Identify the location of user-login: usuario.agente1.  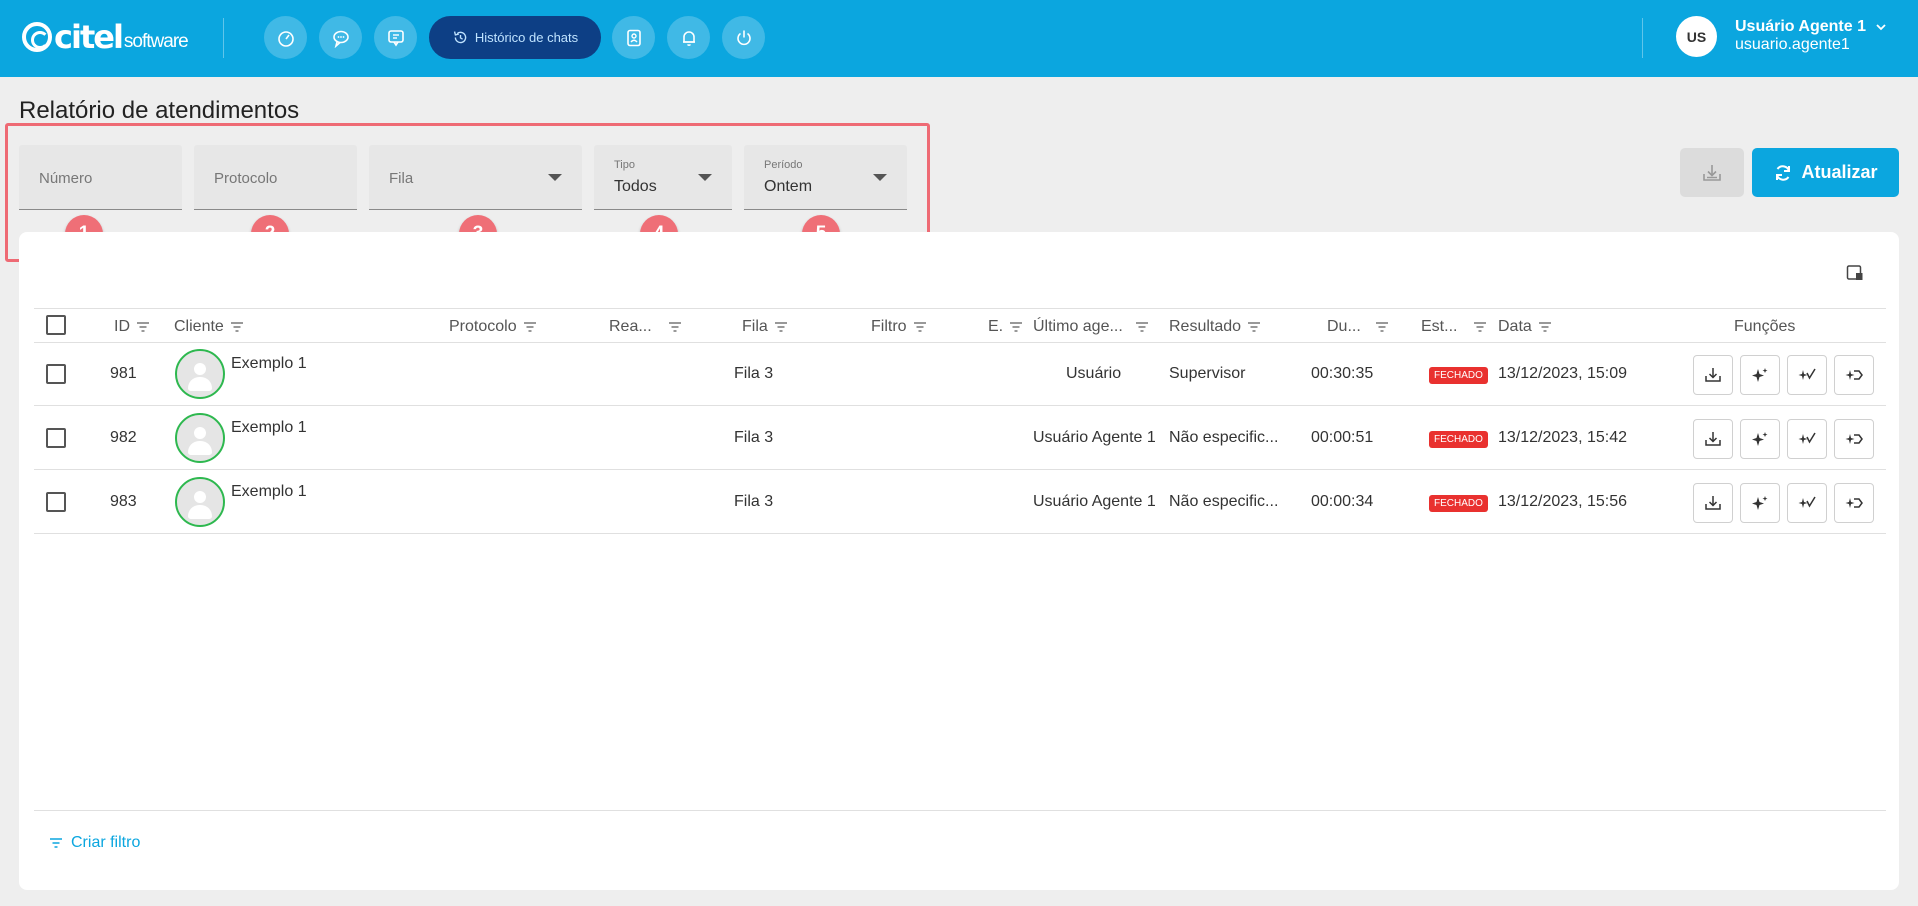
(1792, 44).